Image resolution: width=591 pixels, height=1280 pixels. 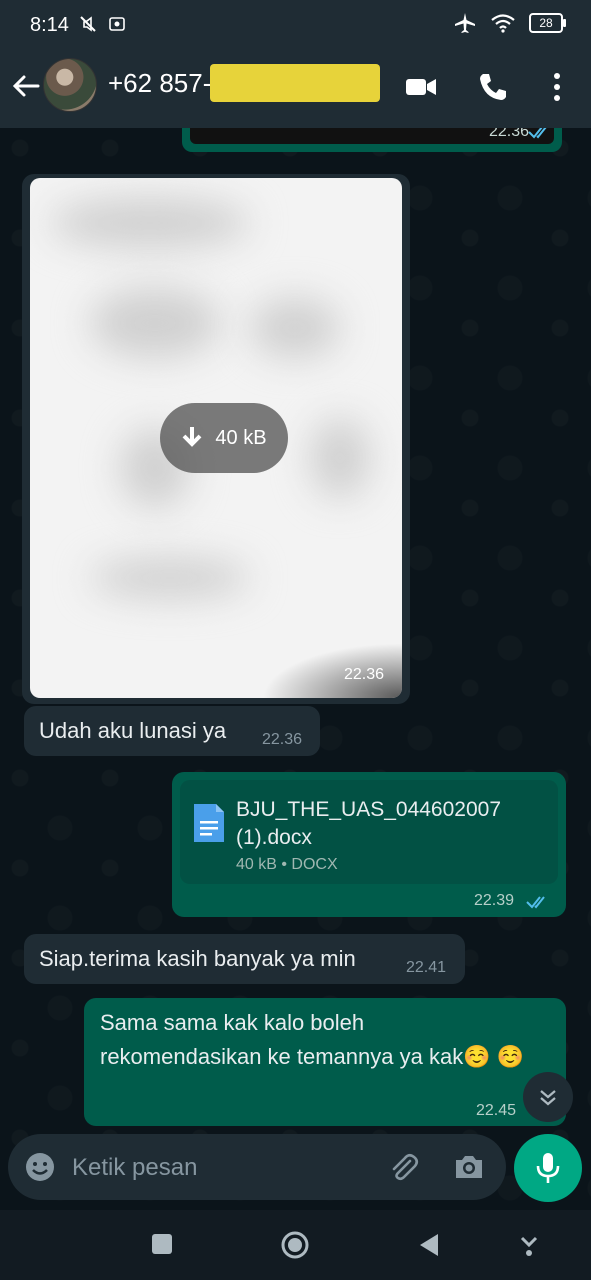 I want to click on message-text: Udah aku lunasi ya, so click(x=133, y=730).